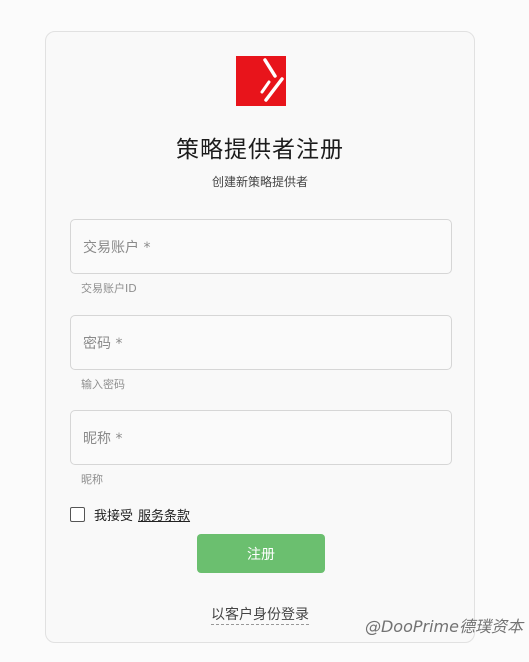 The image size is (529, 662). Describe the element at coordinates (261, 342) in the screenshot. I see `password-field: 密码 *` at that location.